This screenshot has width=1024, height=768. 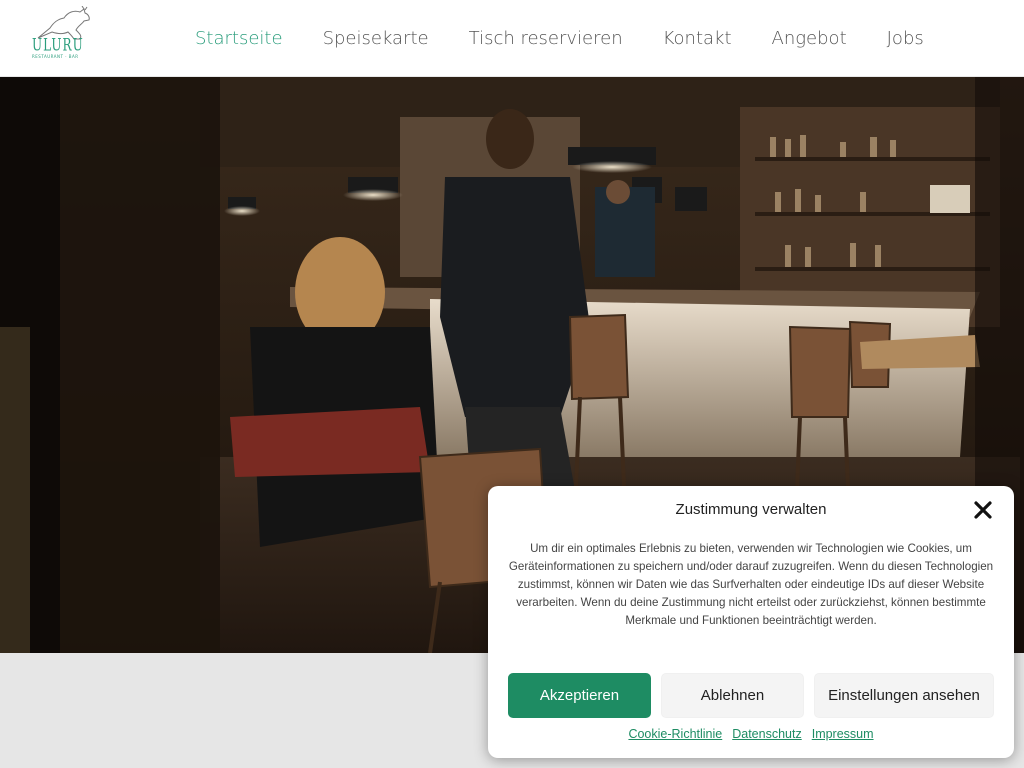 What do you see at coordinates (675, 734) in the screenshot?
I see `cookie-policy-link: Cookie-Richtlinie` at bounding box center [675, 734].